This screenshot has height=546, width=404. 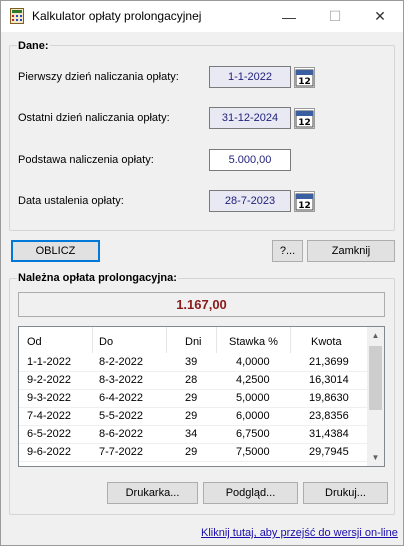 I want to click on calculator-icon, so click(x=17, y=16).